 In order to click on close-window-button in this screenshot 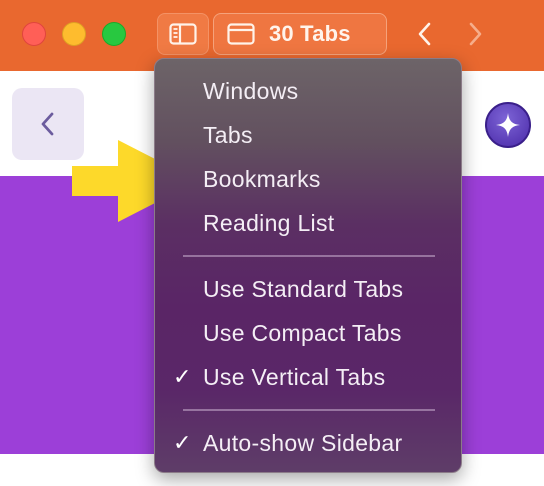, I will do `click(34, 34)`.